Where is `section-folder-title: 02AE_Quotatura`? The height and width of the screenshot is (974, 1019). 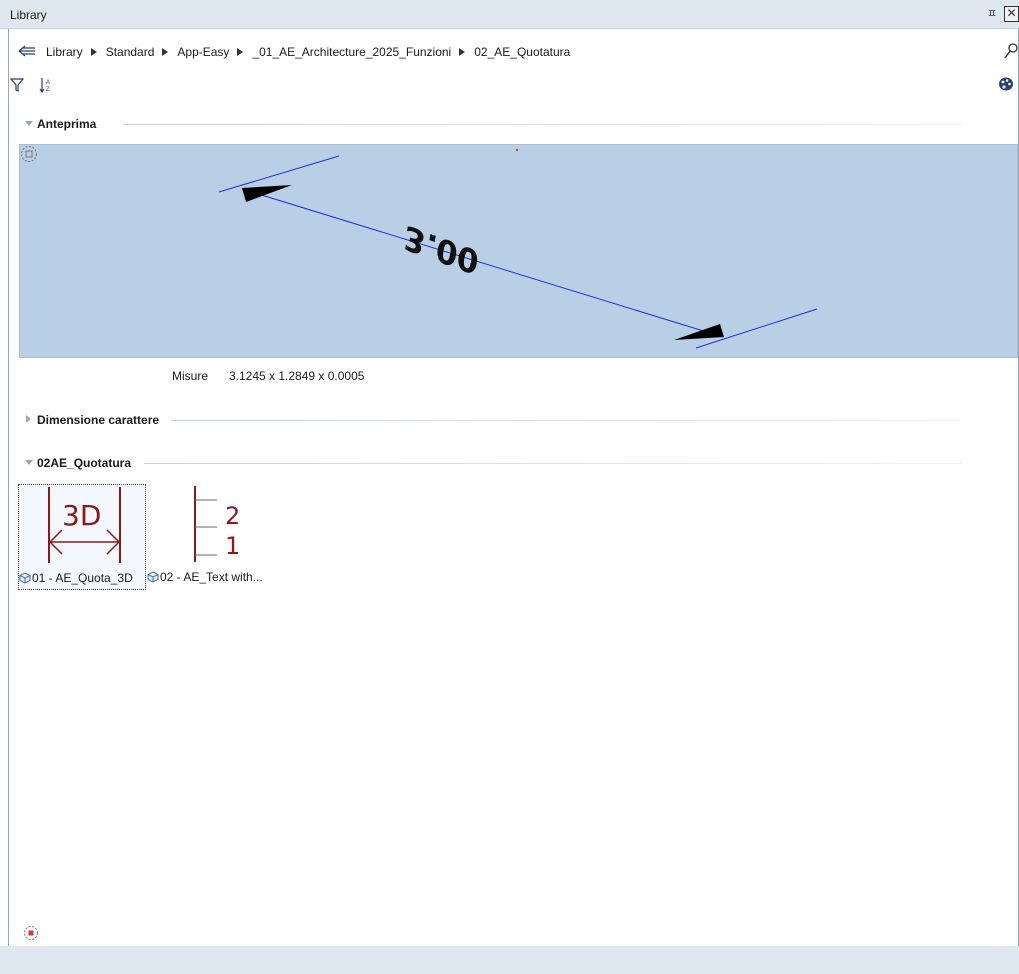
section-folder-title: 02AE_Quotatura is located at coordinates (84, 463).